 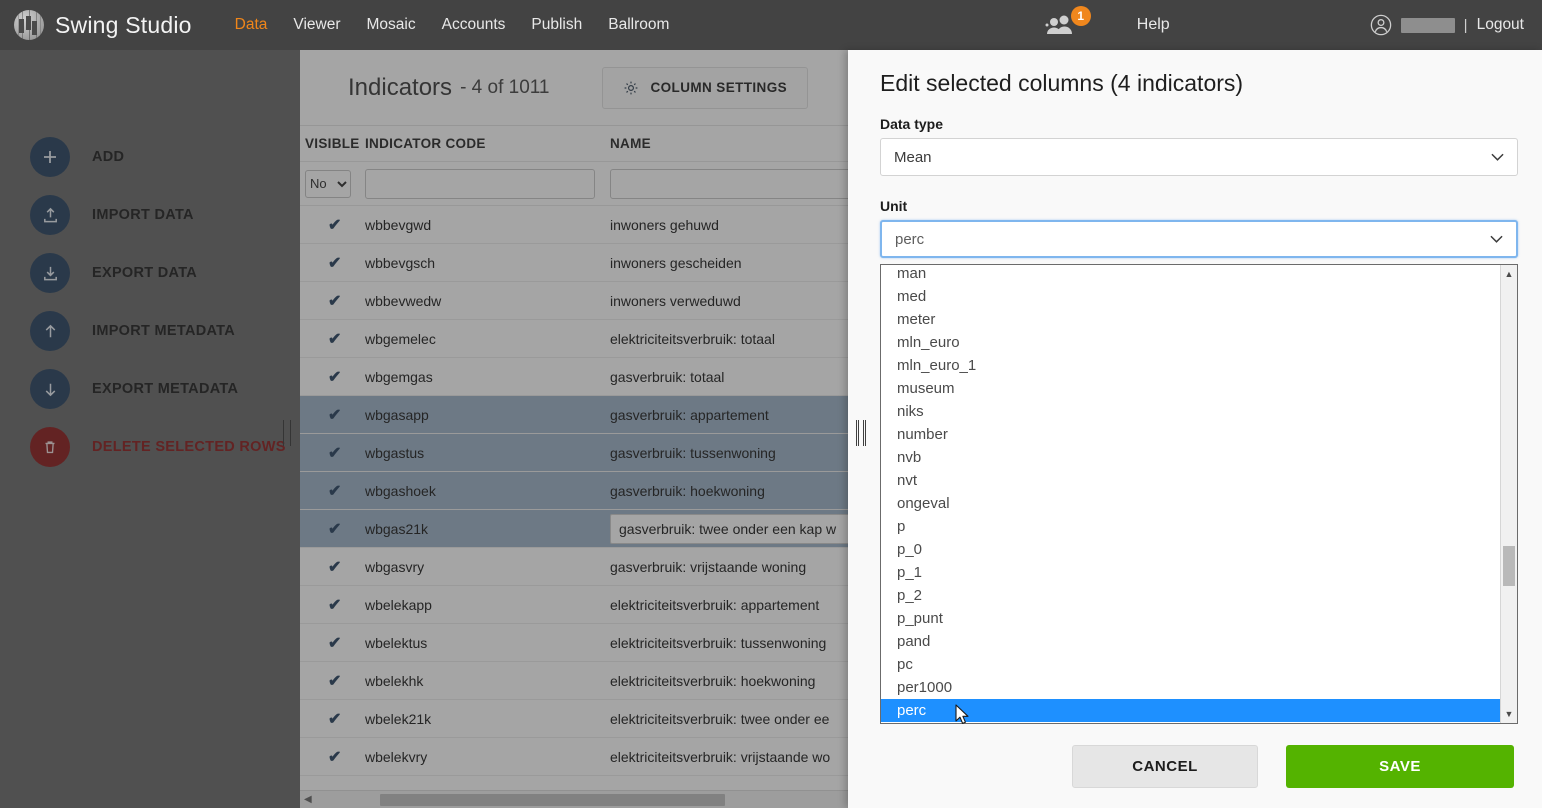 What do you see at coordinates (1191, 275) in the screenshot?
I see `unit-option: man` at bounding box center [1191, 275].